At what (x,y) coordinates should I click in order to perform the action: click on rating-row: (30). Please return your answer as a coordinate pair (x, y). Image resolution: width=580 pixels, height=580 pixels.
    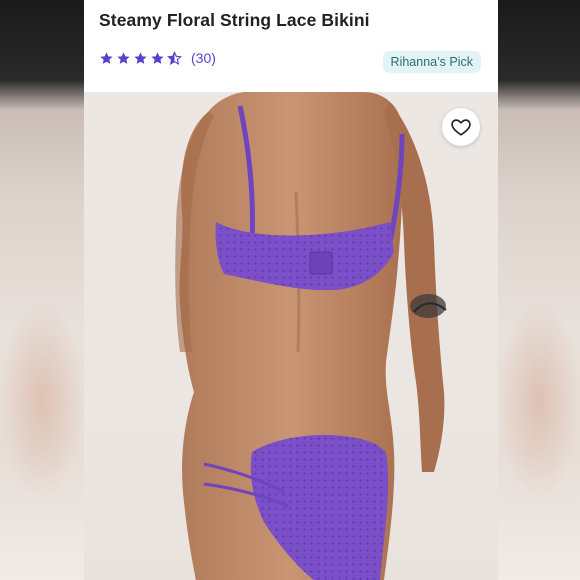
    Looking at the image, I should click on (157, 58).